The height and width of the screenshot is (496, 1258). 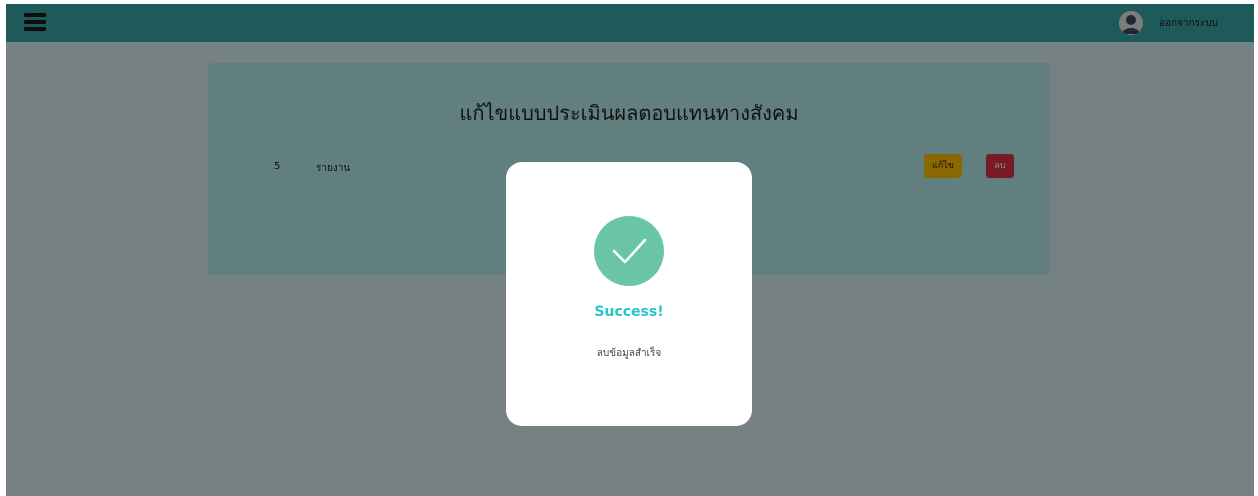 I want to click on success-title: Success!, so click(x=629, y=312).